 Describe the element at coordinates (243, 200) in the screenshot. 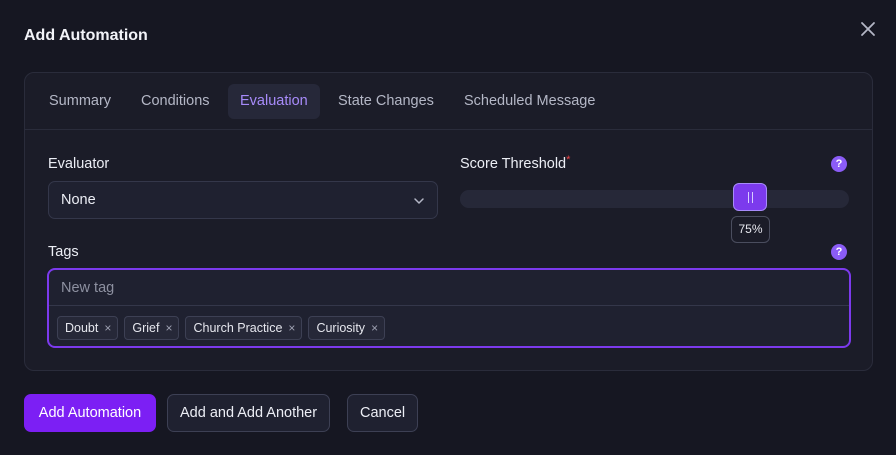

I see `evaluator-select: None` at that location.